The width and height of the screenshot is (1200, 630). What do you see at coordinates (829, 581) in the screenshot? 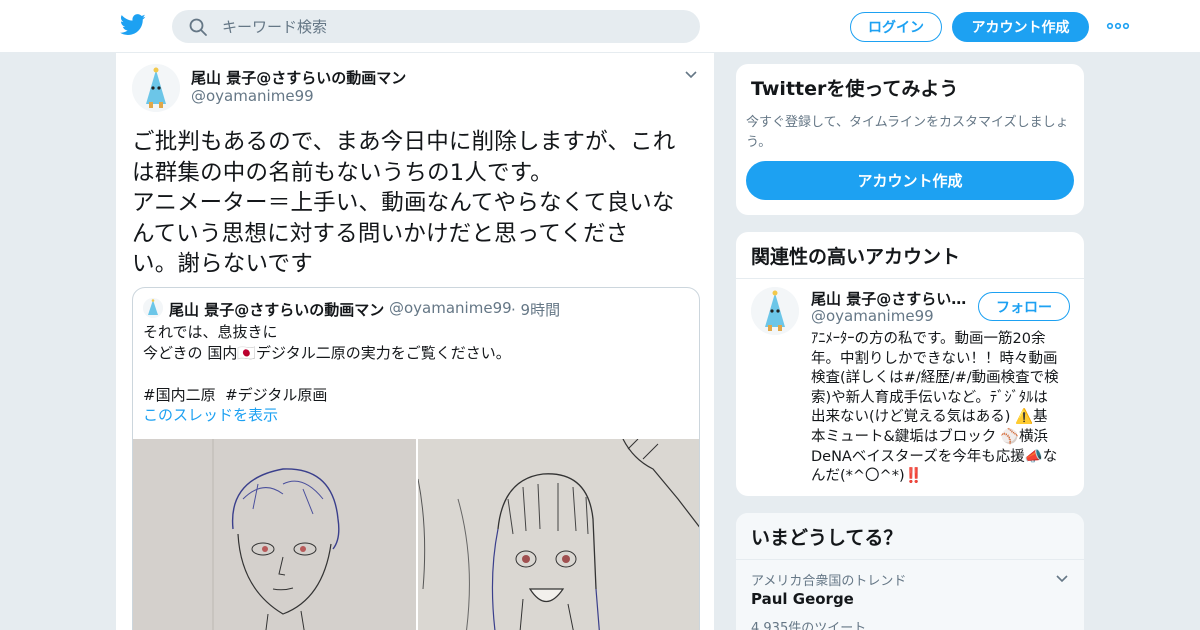
I see `trend-context: アメリカ合衆国のトレンド` at bounding box center [829, 581].